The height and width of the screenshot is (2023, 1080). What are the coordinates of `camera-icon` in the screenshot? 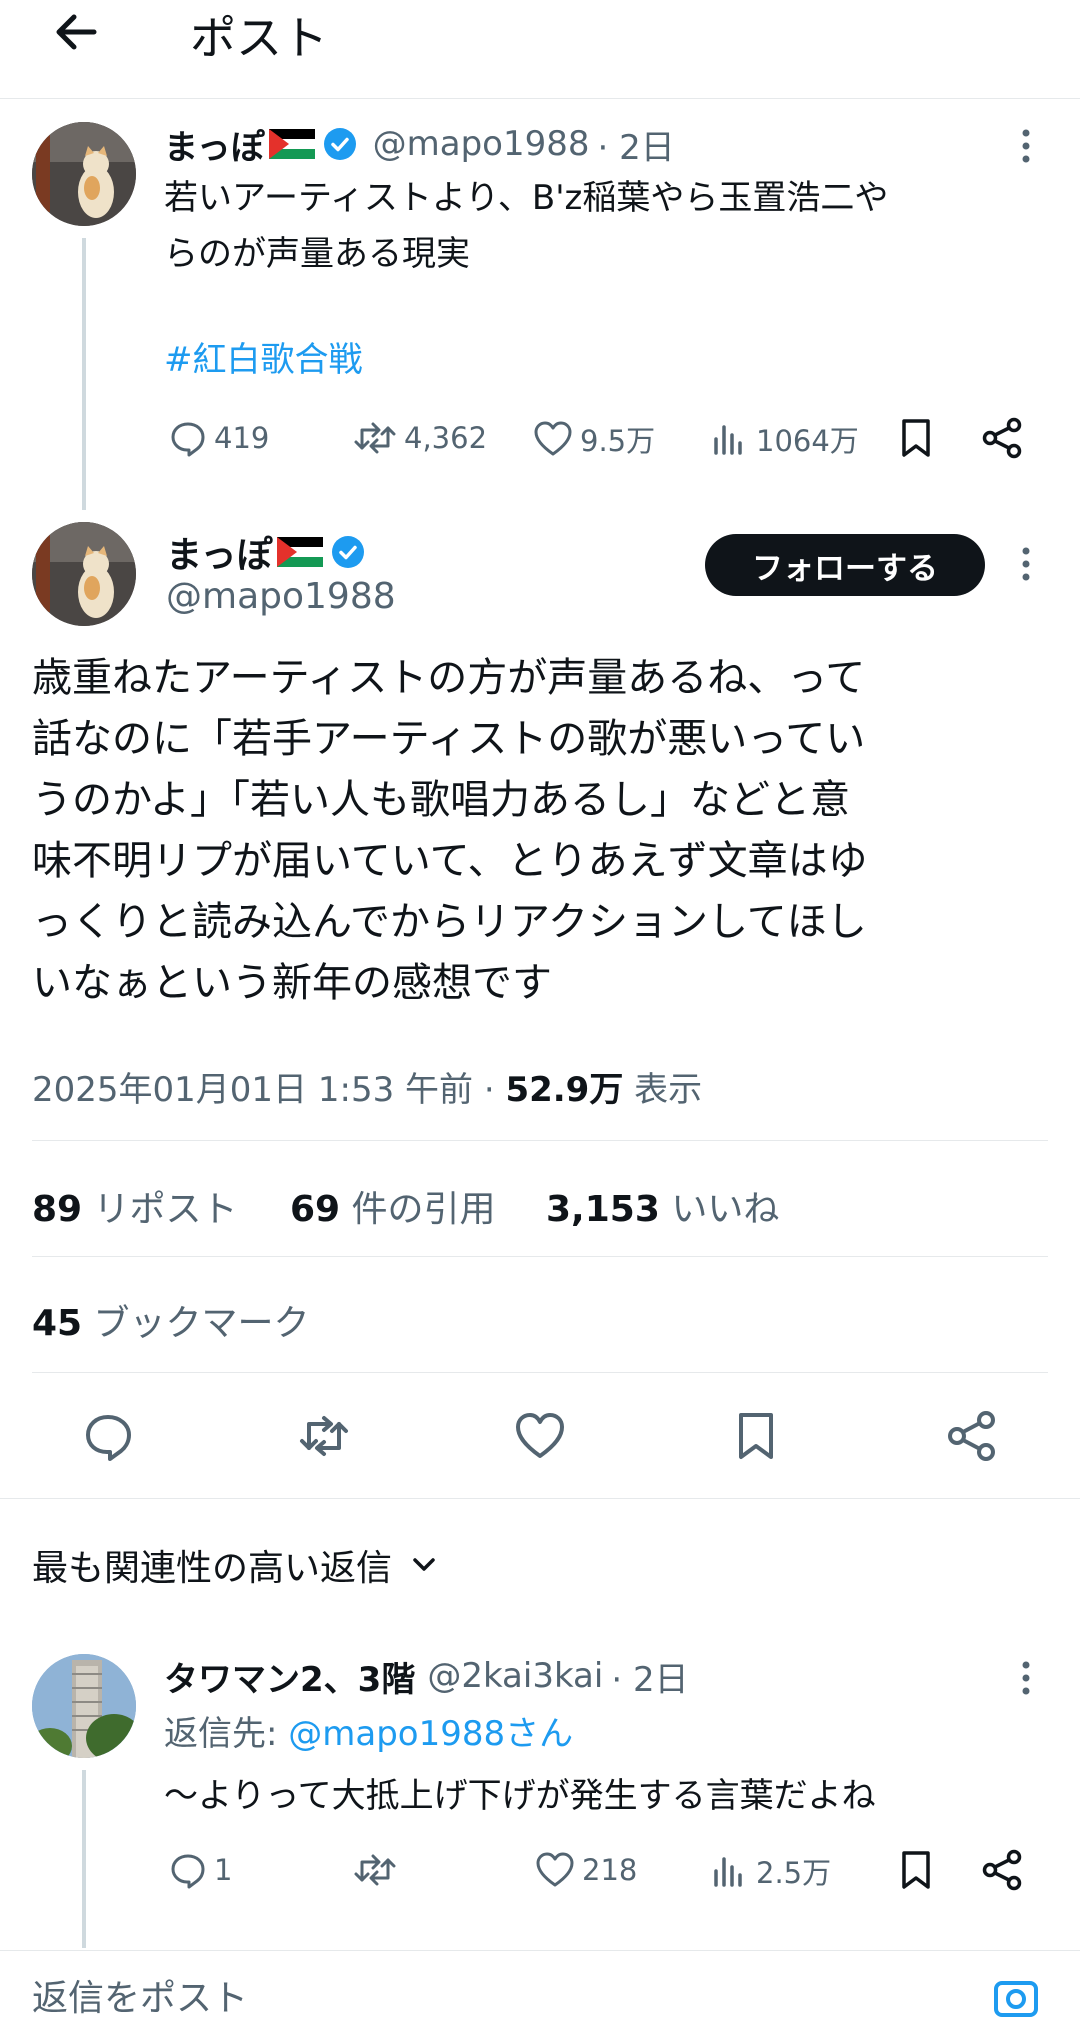 It's located at (1016, 1997).